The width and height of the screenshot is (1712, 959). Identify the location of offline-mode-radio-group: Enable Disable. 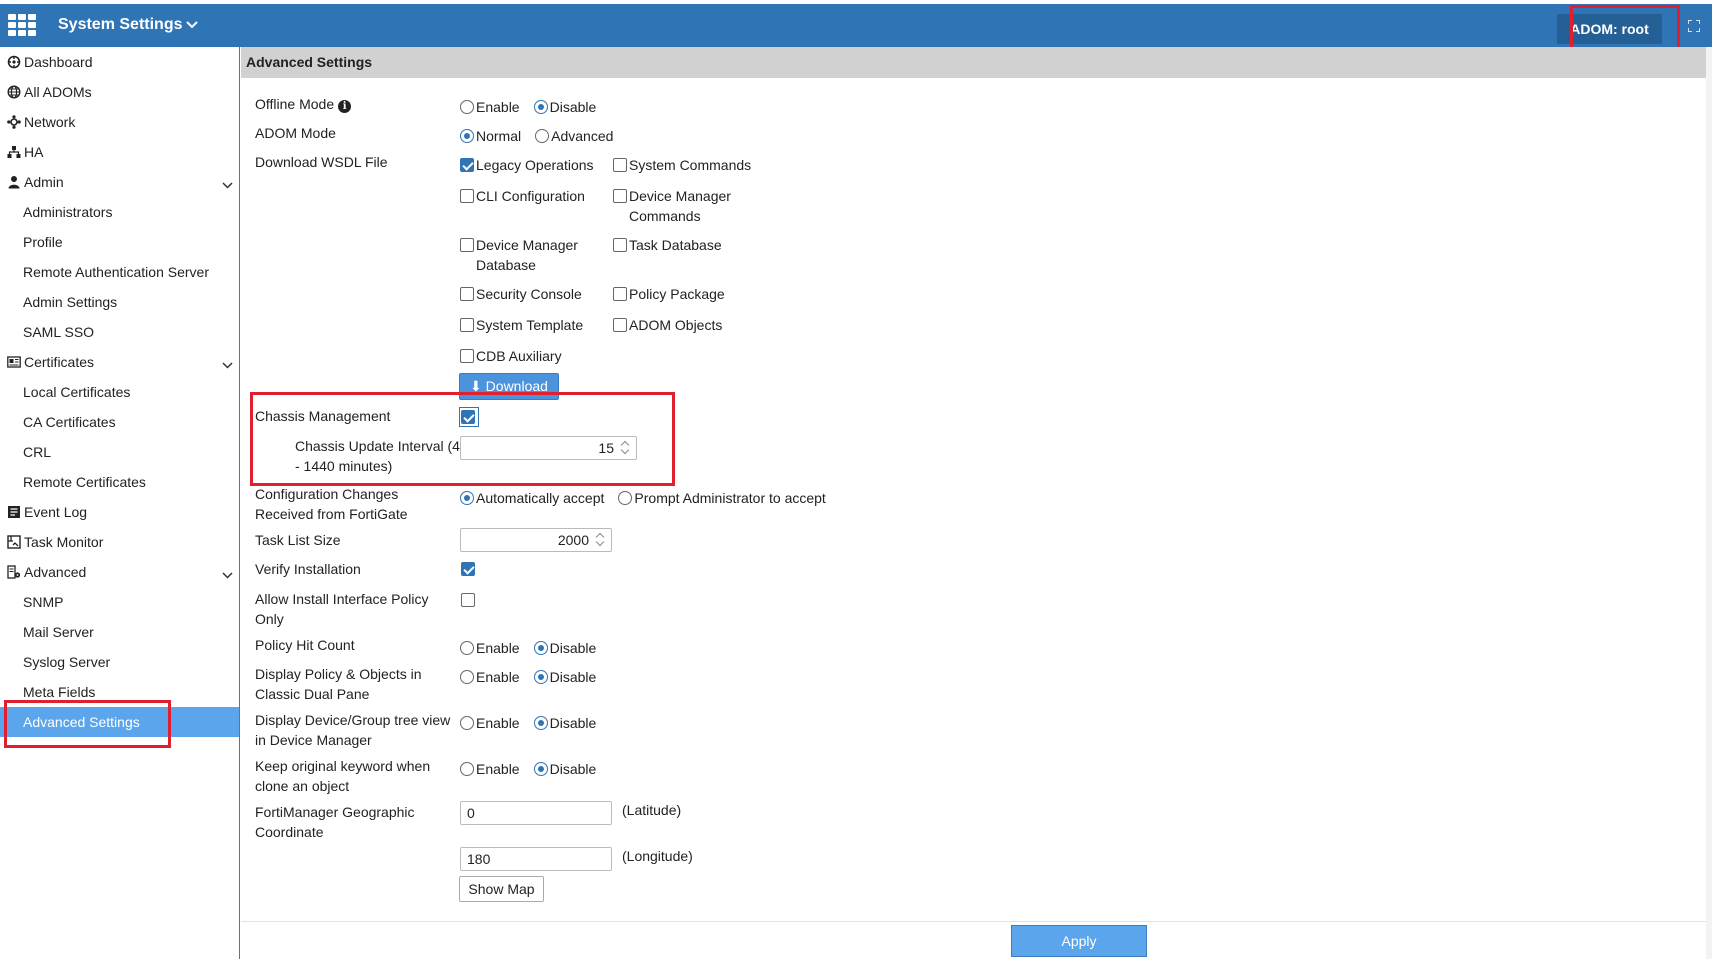
(535, 107).